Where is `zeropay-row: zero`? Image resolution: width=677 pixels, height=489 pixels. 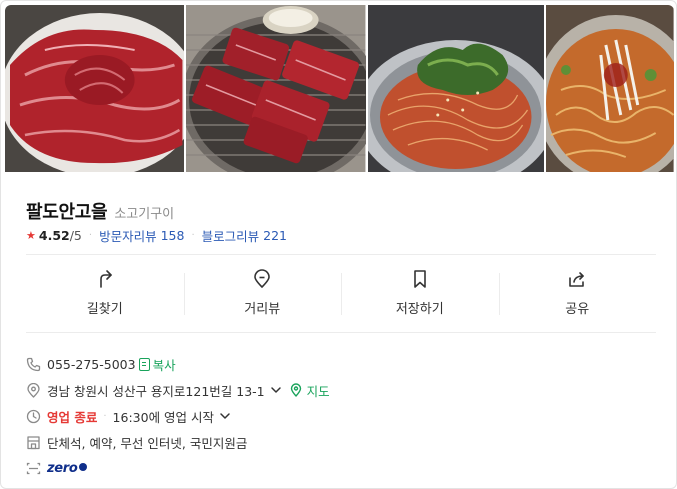
zeropay-row: zero is located at coordinates (178, 468).